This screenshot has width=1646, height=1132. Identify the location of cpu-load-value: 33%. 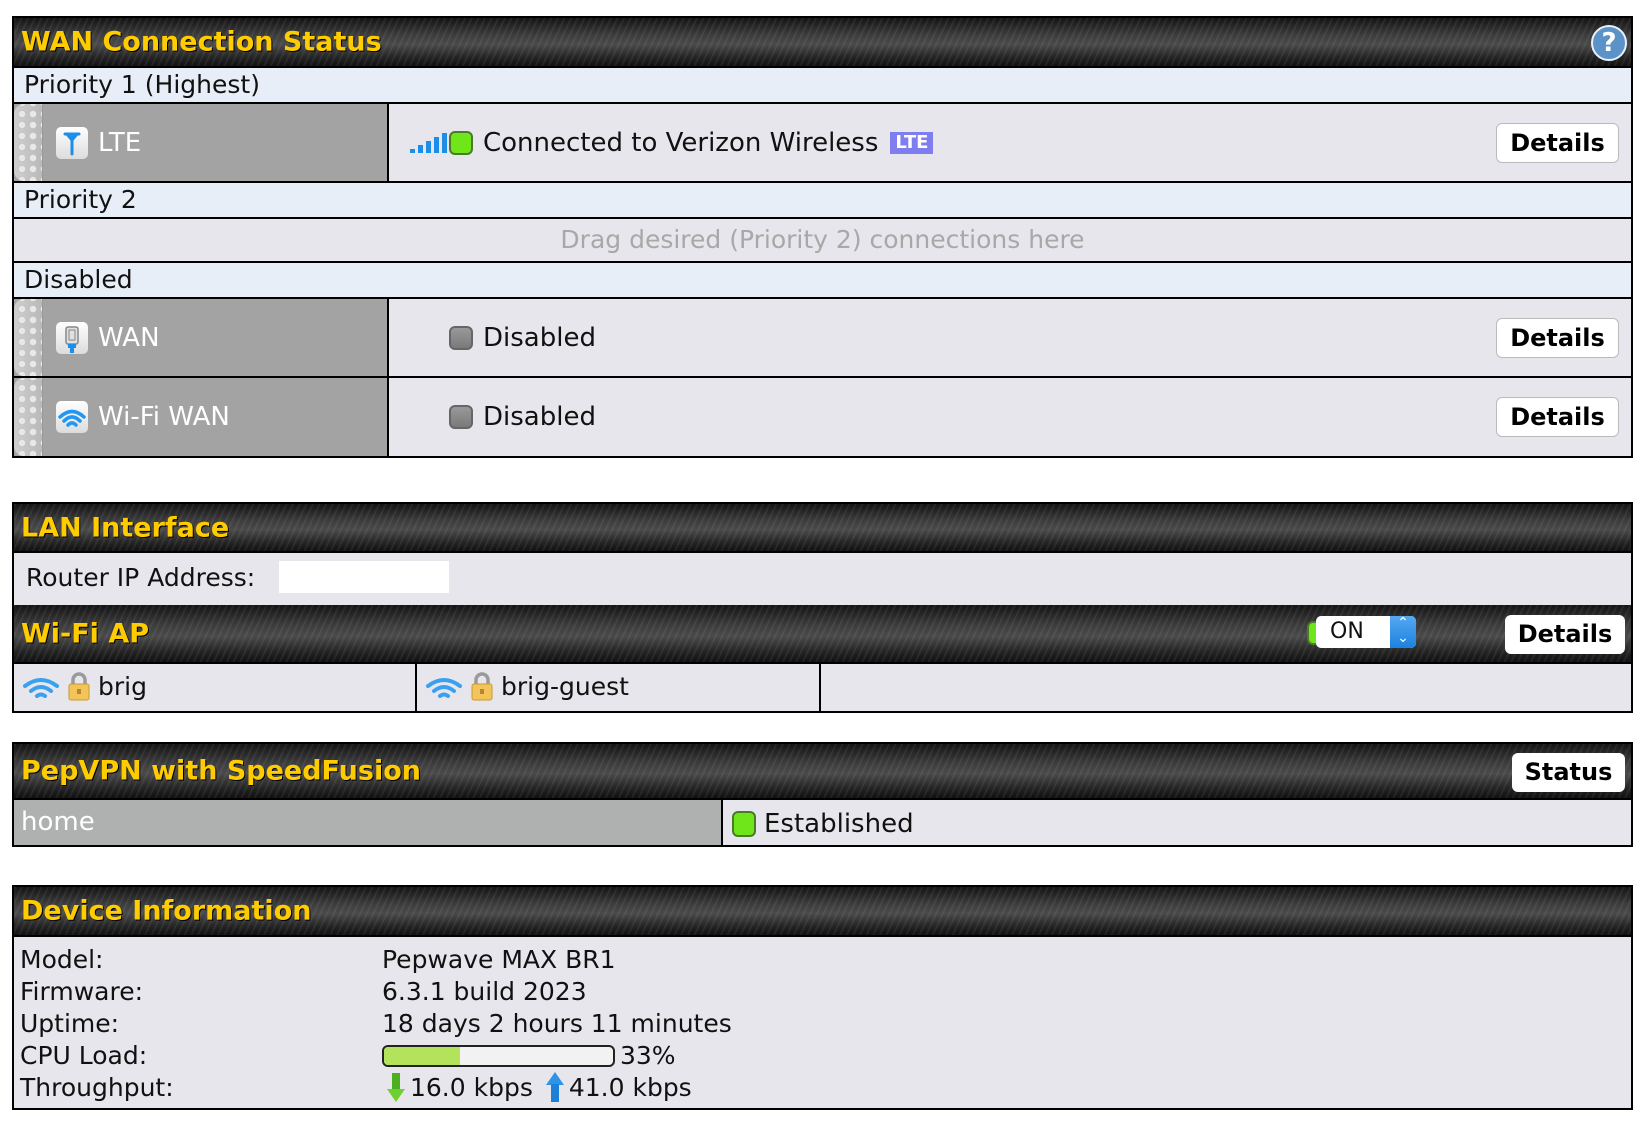
(648, 1055).